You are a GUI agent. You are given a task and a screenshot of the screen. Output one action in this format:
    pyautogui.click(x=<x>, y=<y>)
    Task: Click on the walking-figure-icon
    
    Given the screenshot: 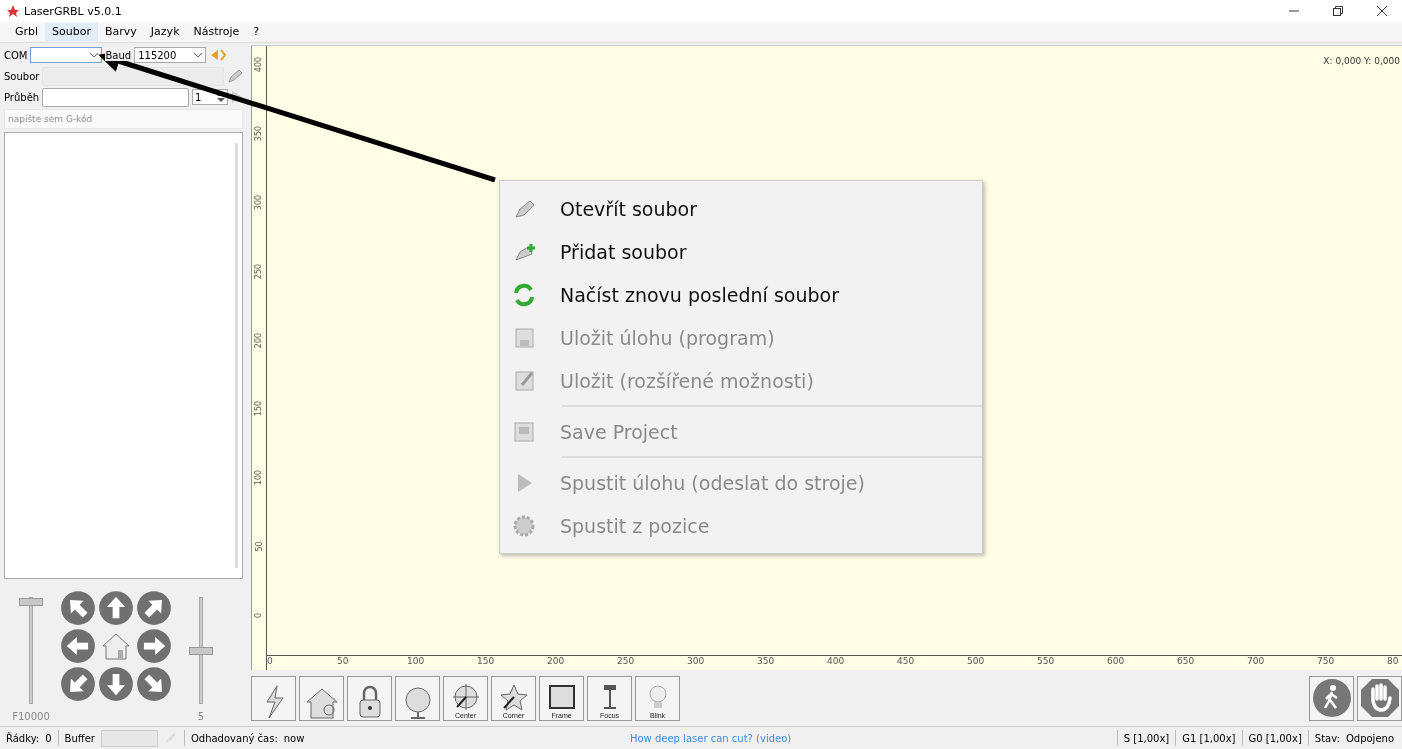 What is the action you would take?
    pyautogui.click(x=1331, y=698)
    